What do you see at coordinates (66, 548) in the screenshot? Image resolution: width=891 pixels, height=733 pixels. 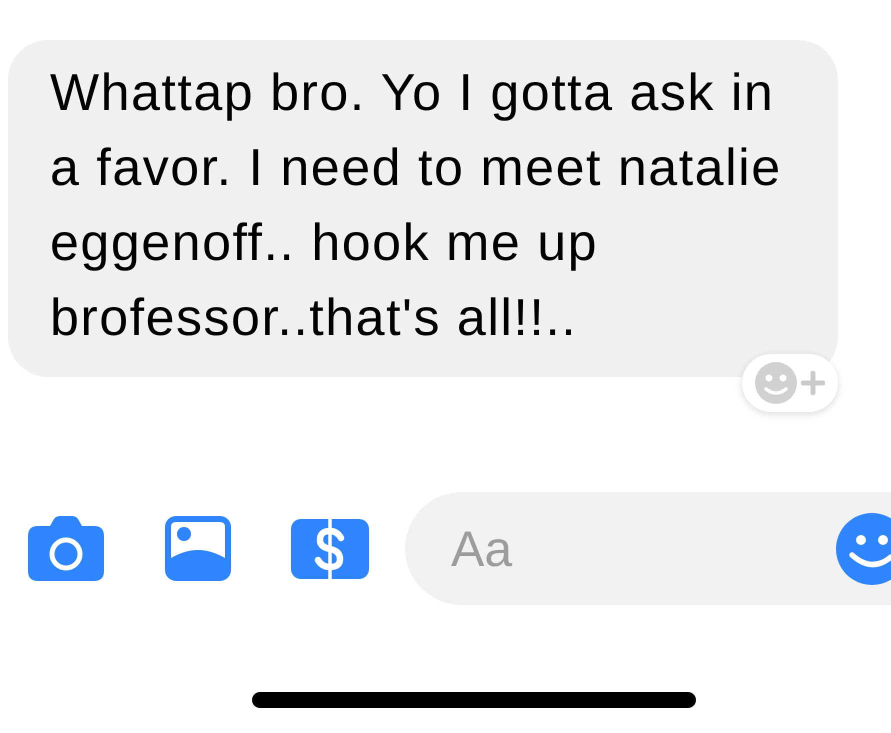 I see `camera-icon` at bounding box center [66, 548].